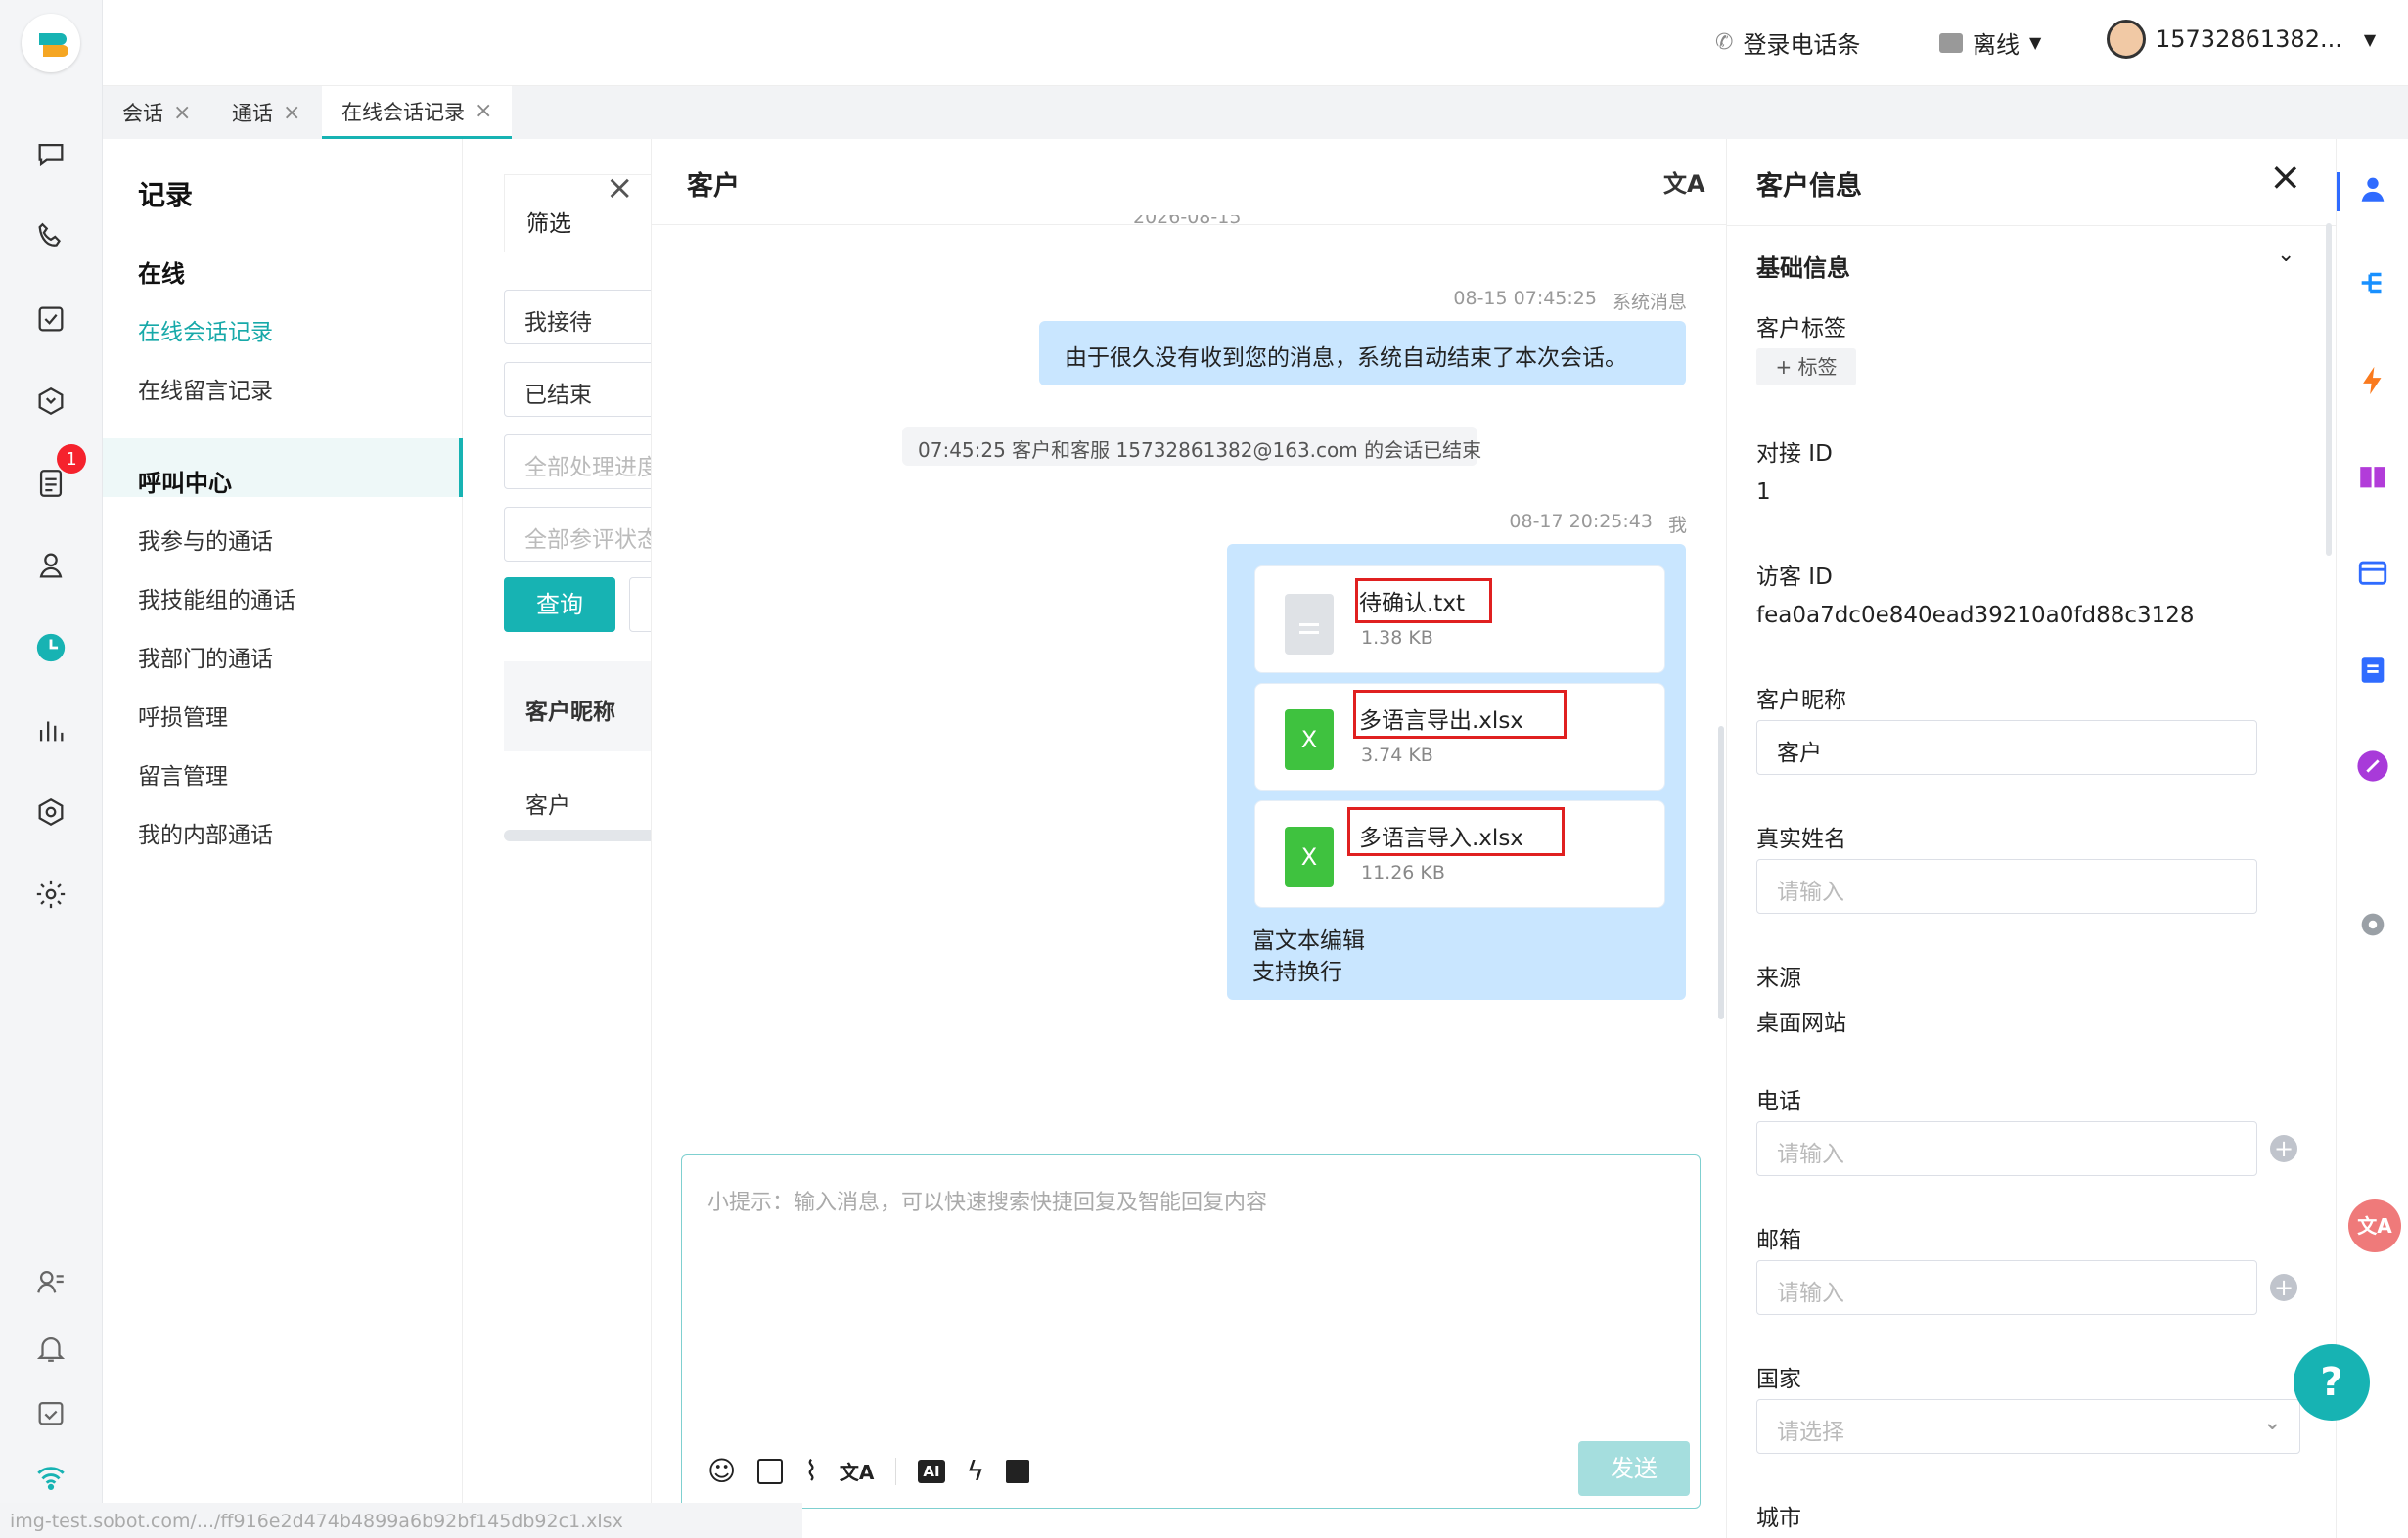 This screenshot has width=2408, height=1538. I want to click on translate-float-icon: 文A, so click(2374, 1225).